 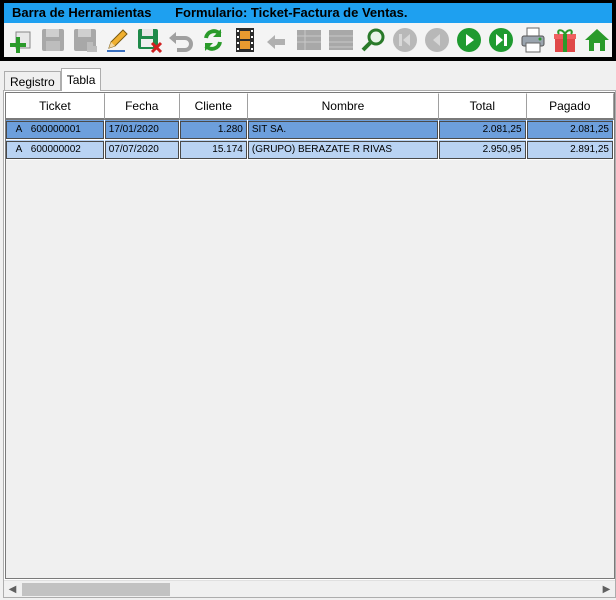 What do you see at coordinates (21, 40) in the screenshot?
I see `add-icon` at bounding box center [21, 40].